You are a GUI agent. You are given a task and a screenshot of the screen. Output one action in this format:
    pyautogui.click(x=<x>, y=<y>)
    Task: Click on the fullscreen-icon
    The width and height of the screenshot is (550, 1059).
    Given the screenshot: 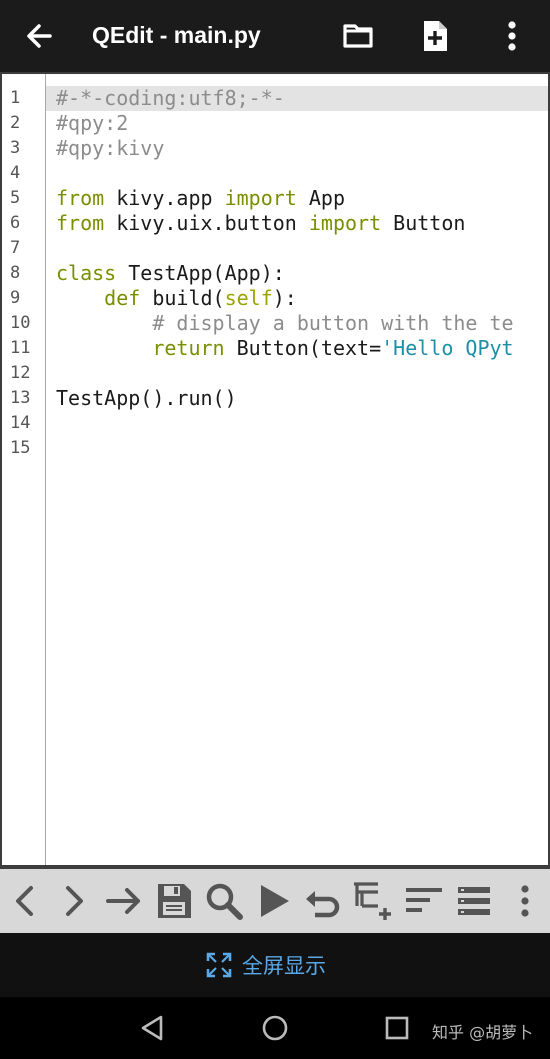 What is the action you would take?
    pyautogui.click(x=219, y=965)
    